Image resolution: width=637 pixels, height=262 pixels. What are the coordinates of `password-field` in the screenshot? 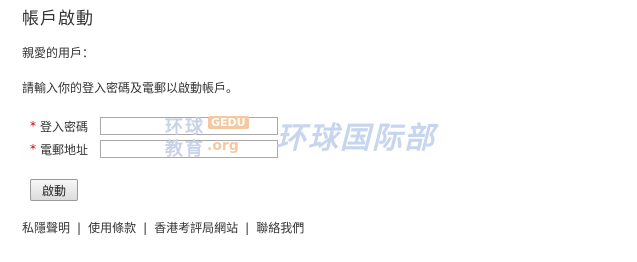 It's located at (189, 126).